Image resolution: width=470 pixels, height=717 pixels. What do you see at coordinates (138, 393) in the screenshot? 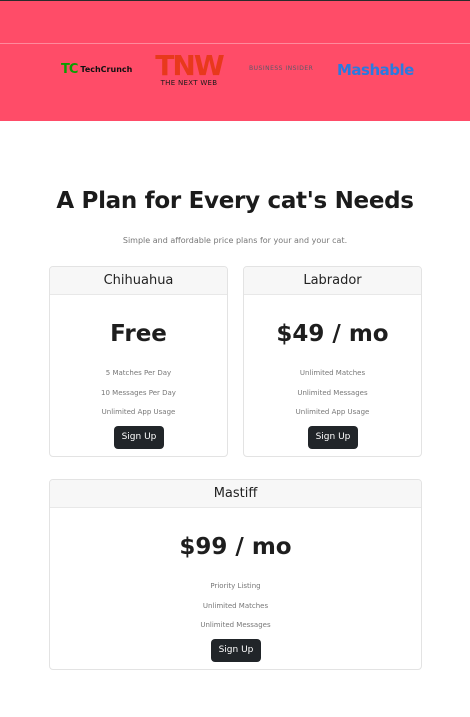
I see `plan-feature: 10 Messages Per Day` at bounding box center [138, 393].